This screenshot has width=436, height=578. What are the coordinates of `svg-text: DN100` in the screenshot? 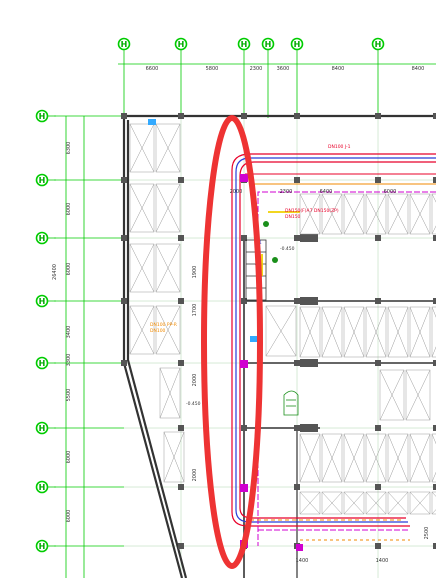 It's located at (158, 331).